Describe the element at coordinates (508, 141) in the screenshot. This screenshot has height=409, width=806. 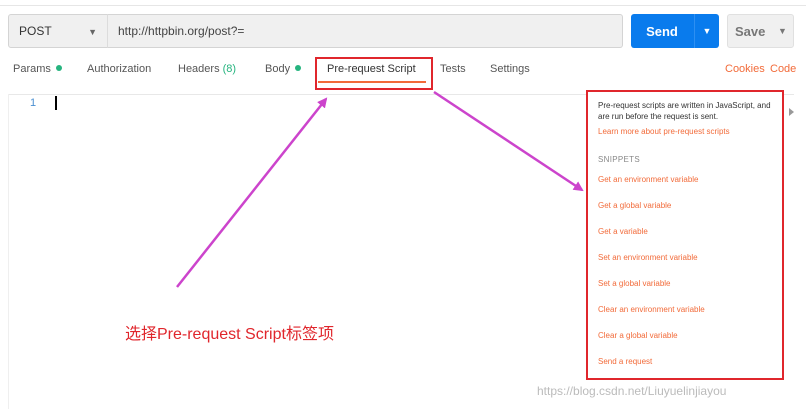
I see `annotation-arrow-to-snippets` at that location.